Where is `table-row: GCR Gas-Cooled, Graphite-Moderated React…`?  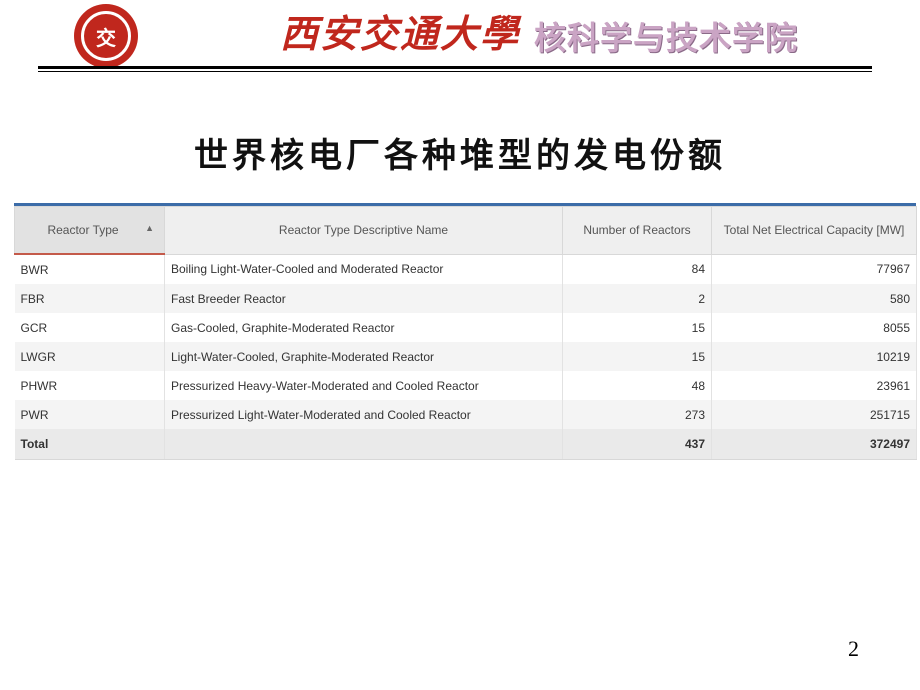 table-row: GCR Gas-Cooled, Graphite-Moderated React… is located at coordinates (465, 327).